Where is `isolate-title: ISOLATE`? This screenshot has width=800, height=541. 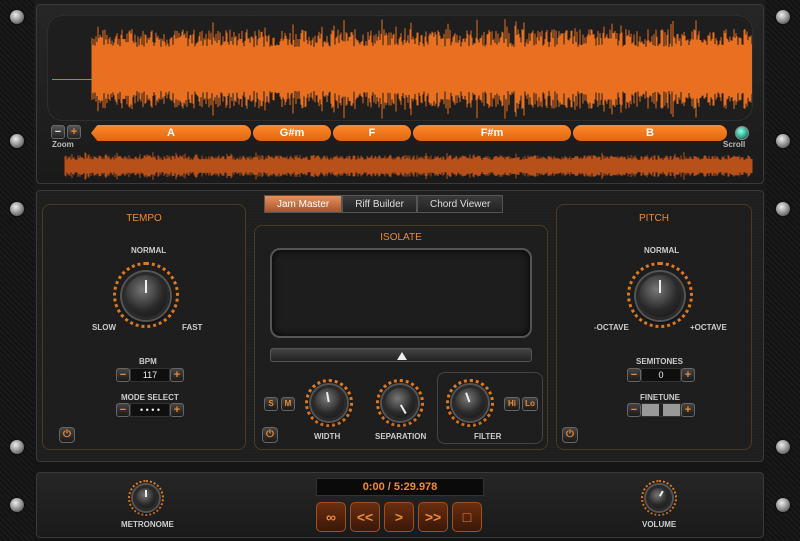
isolate-title: ISOLATE is located at coordinates (401, 237).